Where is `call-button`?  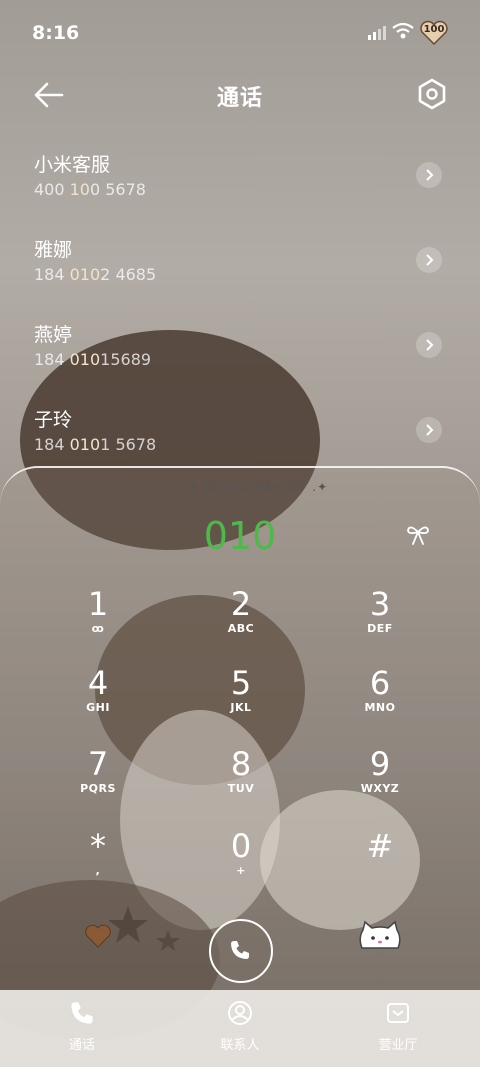
call-button is located at coordinates (241, 951).